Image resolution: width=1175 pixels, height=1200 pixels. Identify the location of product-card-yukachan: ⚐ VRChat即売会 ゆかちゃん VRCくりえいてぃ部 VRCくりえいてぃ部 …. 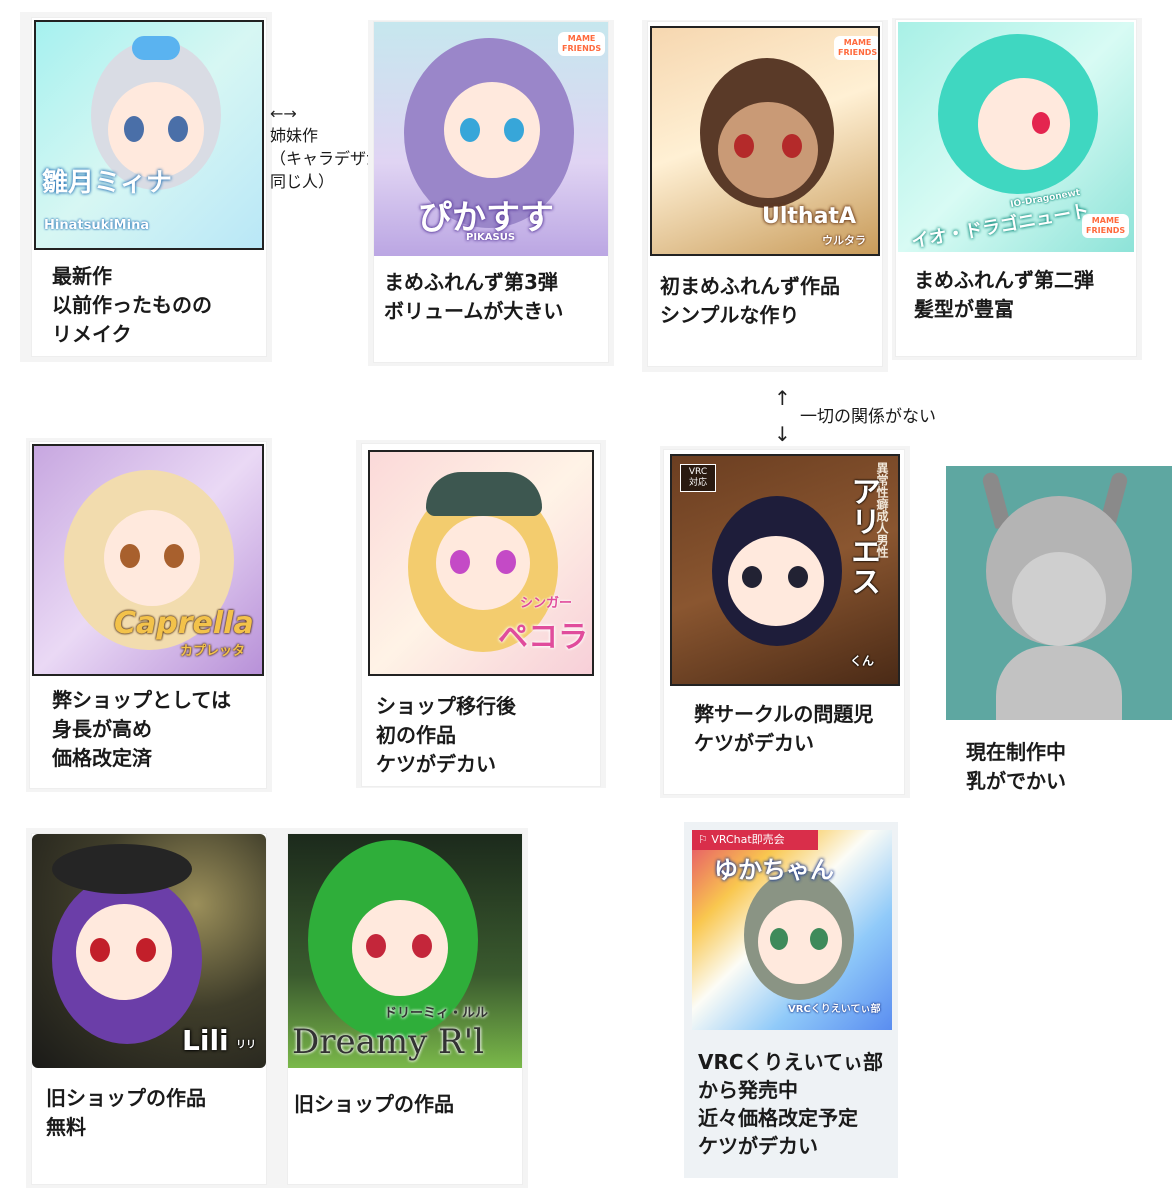
(791, 1001).